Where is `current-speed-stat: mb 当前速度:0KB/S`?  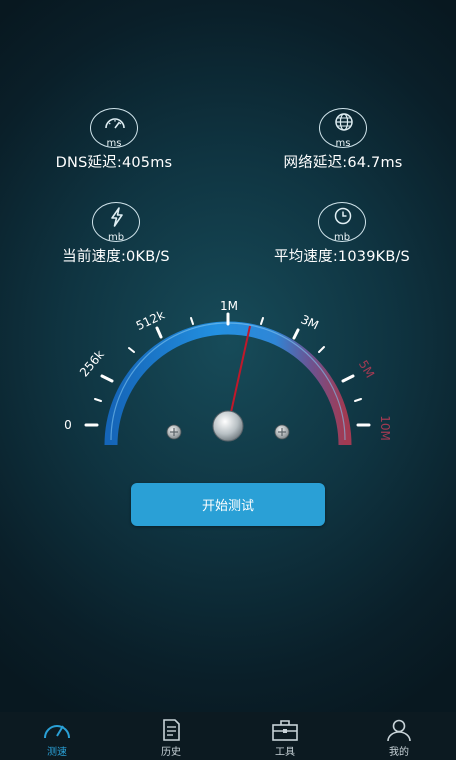
current-speed-stat: mb 当前速度:0KB/S is located at coordinates (116, 234).